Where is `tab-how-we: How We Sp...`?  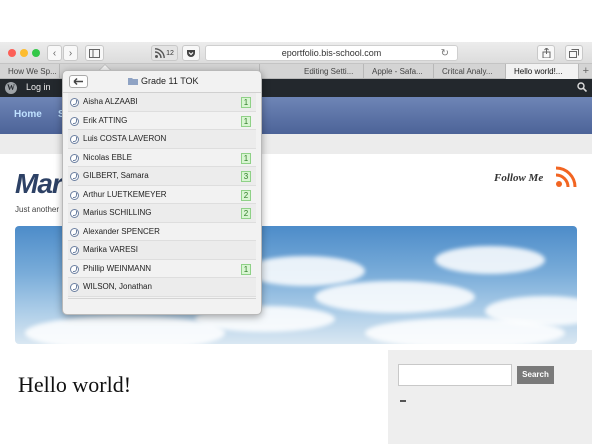 tab-how-we: How We Sp... is located at coordinates (30, 71).